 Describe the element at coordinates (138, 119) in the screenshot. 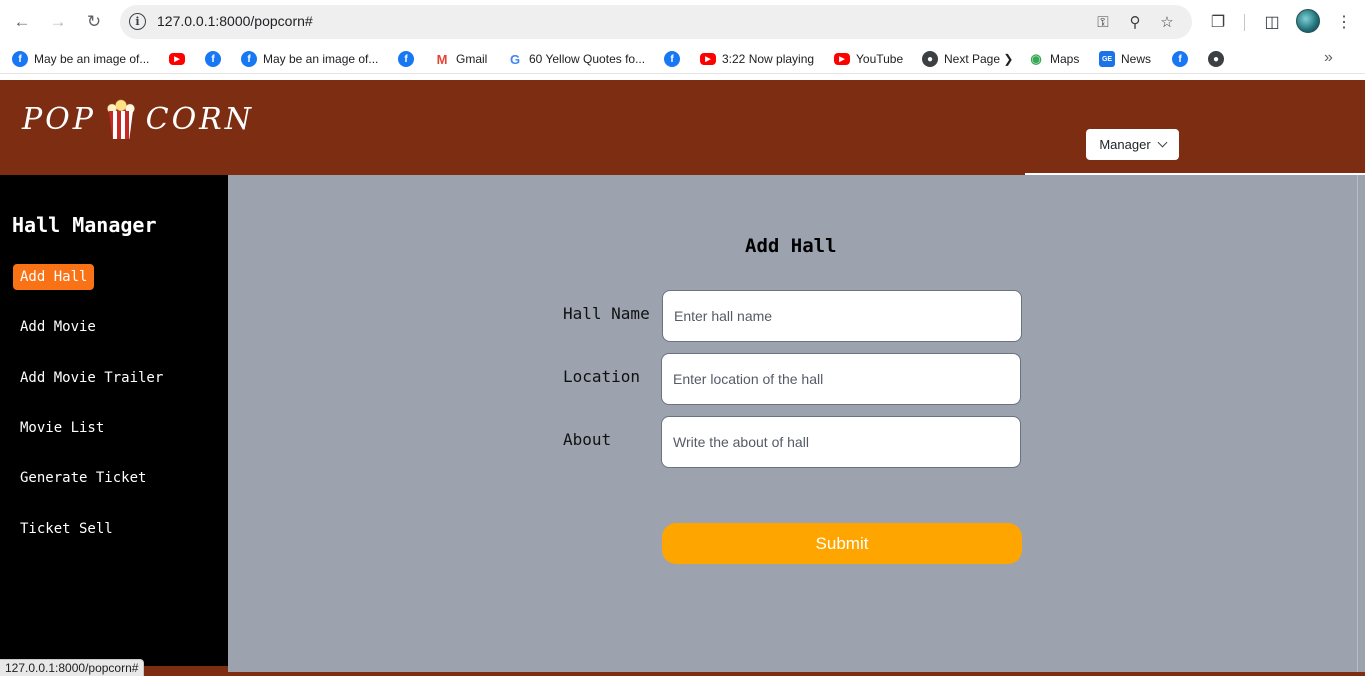

I see `popcorn-logo: POP CORN` at that location.